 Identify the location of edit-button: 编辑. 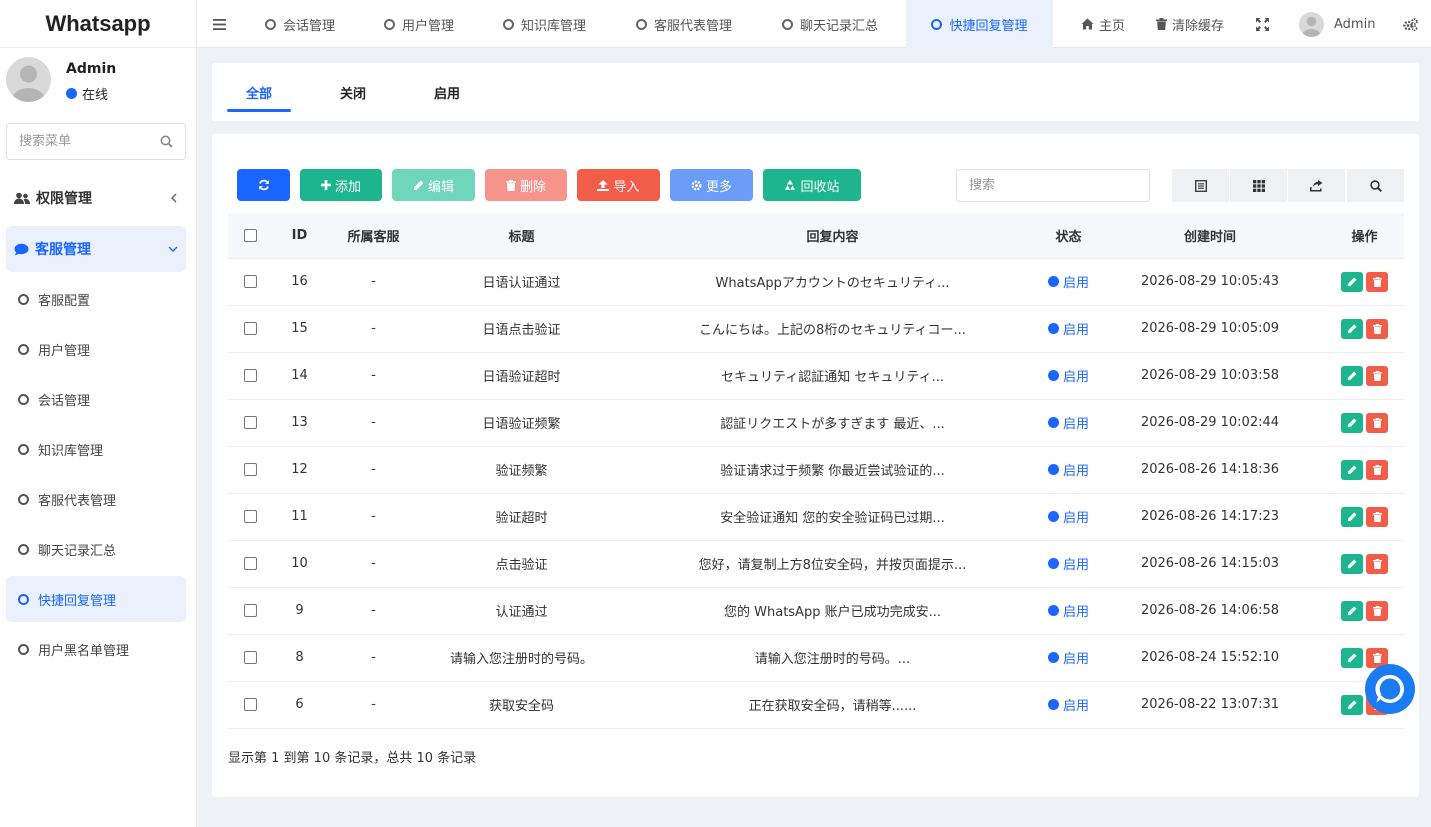
(433, 185).